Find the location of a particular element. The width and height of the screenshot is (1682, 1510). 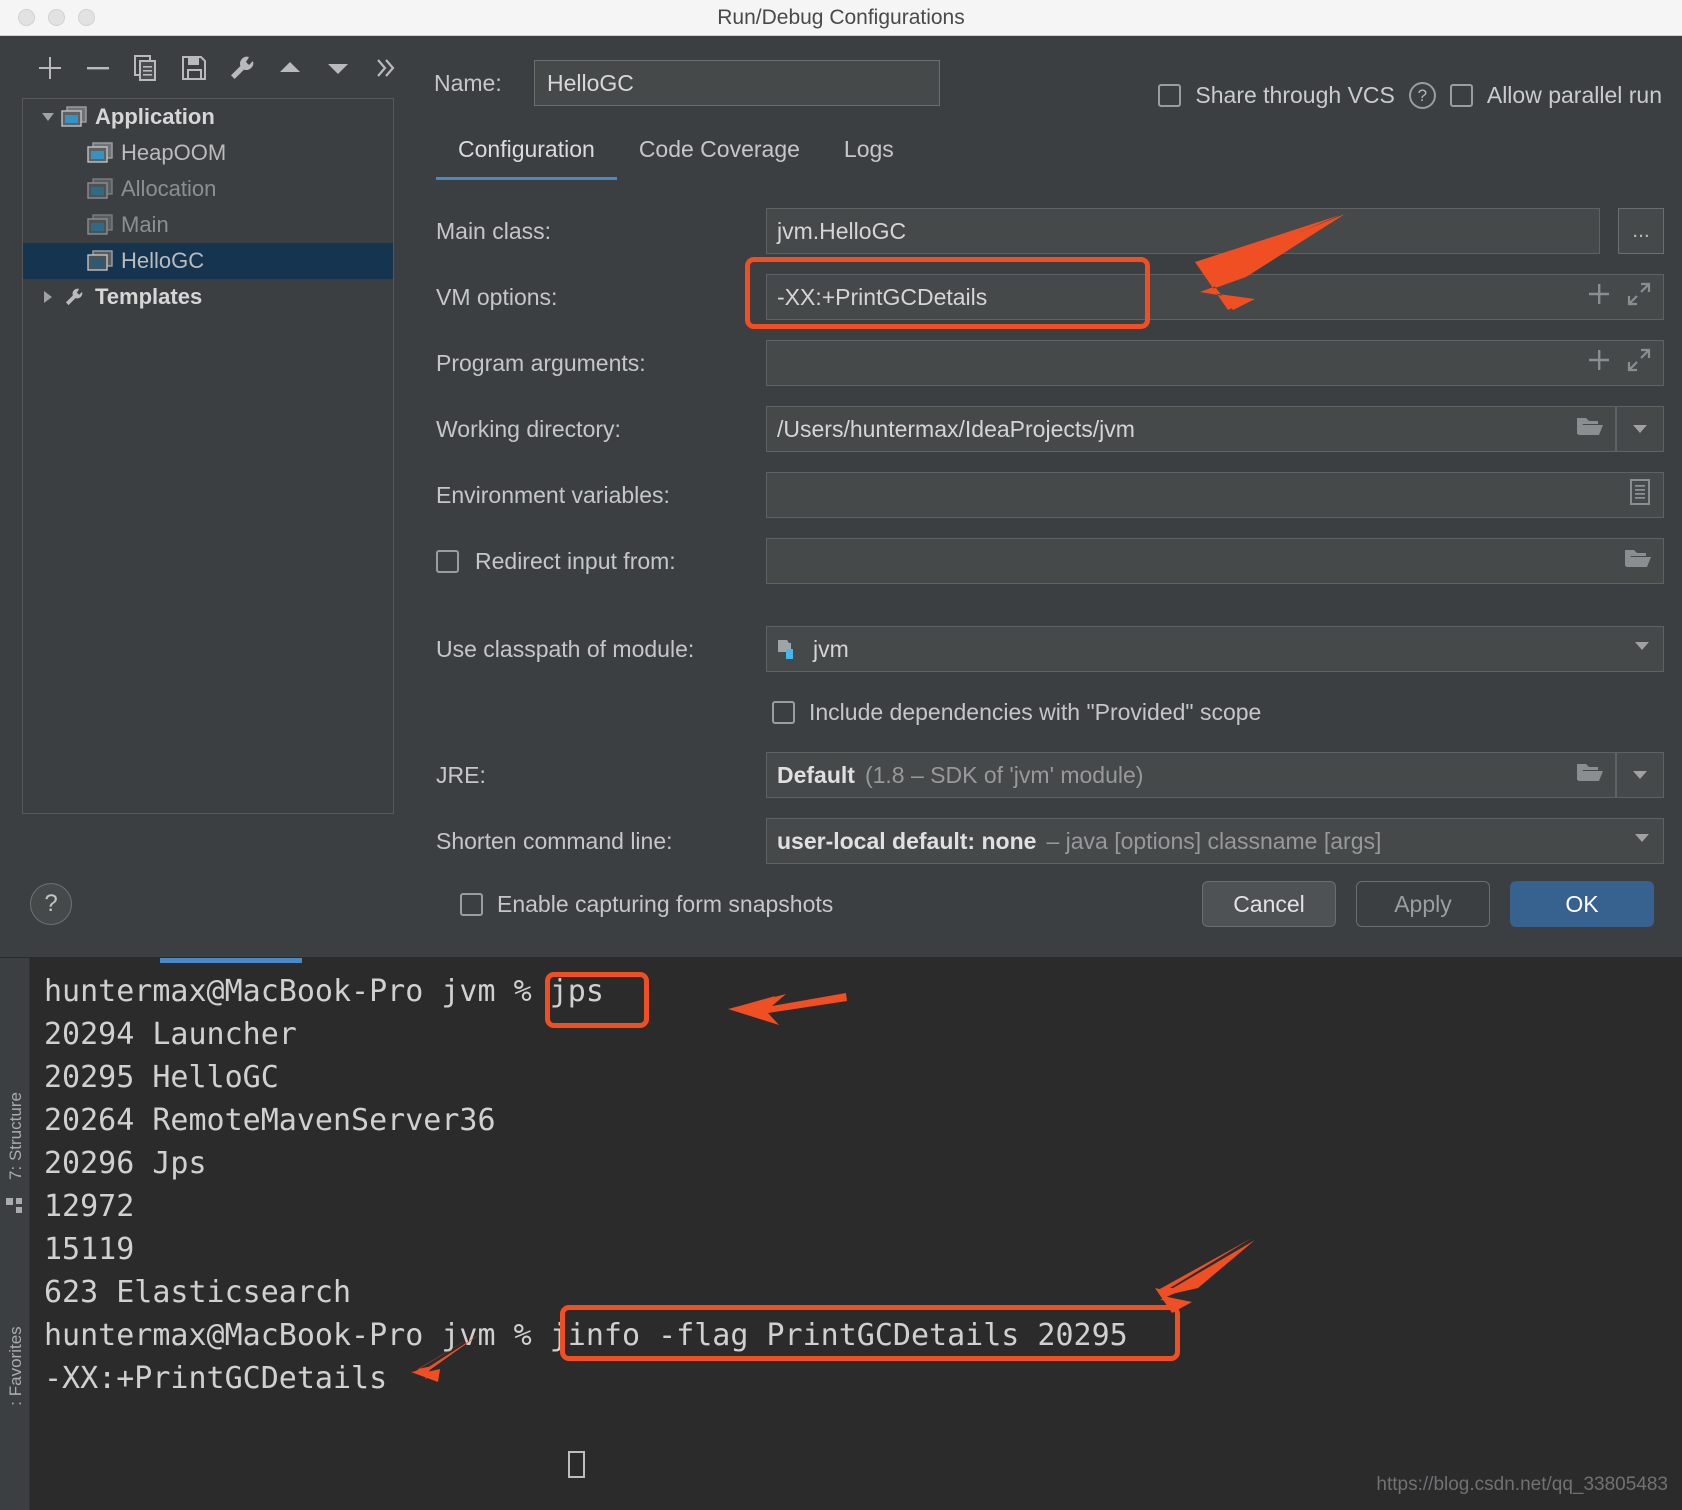

more-options-button is located at coordinates (386, 68).